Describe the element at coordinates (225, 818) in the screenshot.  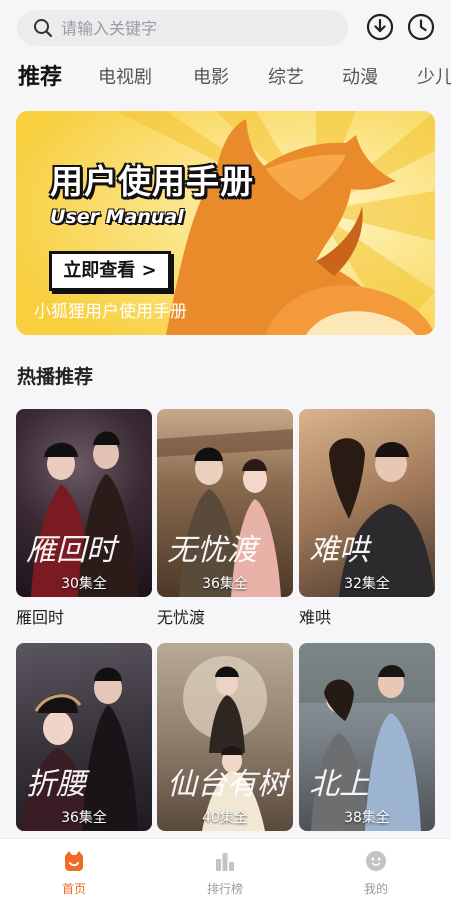
I see `episode-count: 40集全` at that location.